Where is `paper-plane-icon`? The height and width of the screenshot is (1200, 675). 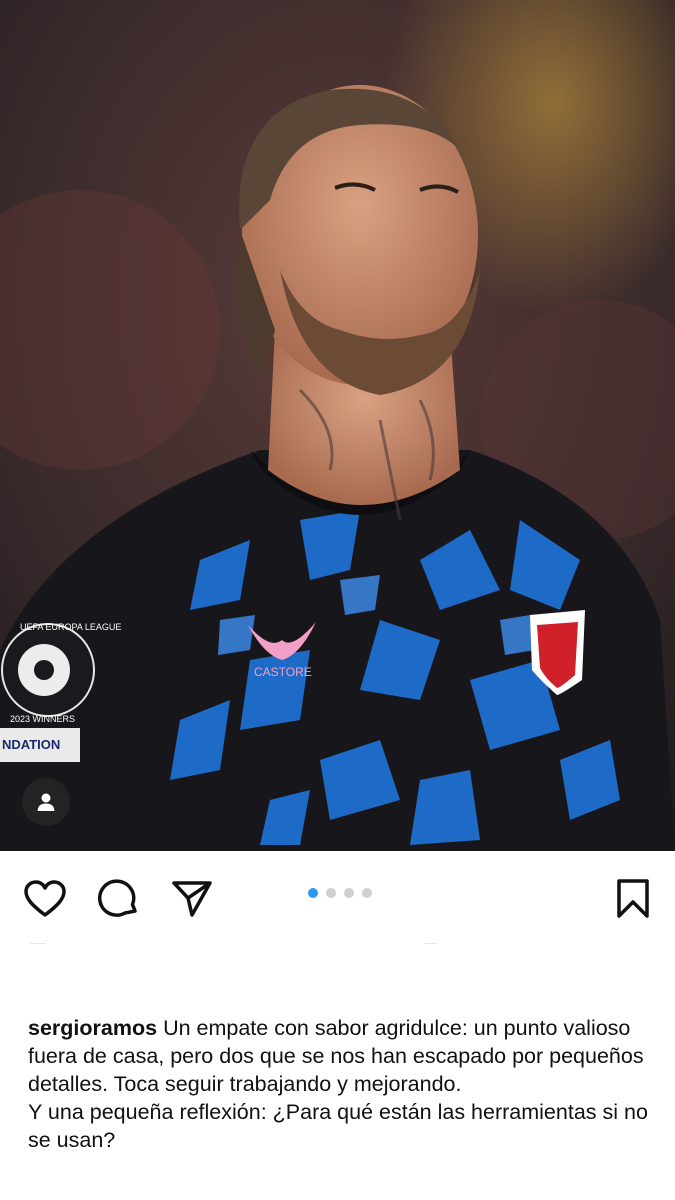
paper-plane-icon is located at coordinates (192, 899).